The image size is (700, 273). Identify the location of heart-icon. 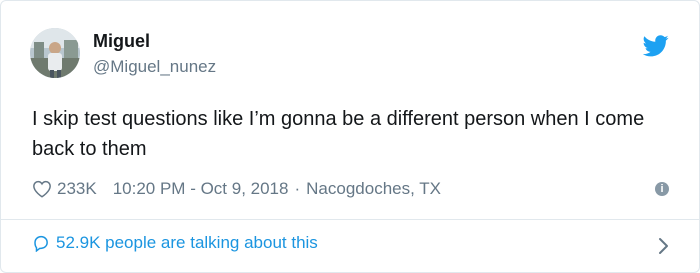
(42, 189).